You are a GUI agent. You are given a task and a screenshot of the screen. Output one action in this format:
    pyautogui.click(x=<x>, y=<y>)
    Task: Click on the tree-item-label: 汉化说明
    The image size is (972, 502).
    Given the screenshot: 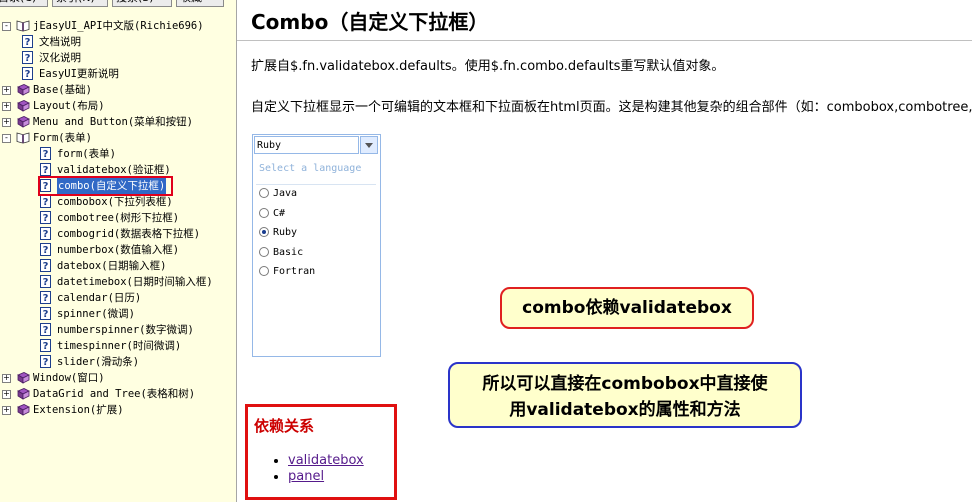 What is the action you would take?
    pyautogui.click(x=60, y=58)
    